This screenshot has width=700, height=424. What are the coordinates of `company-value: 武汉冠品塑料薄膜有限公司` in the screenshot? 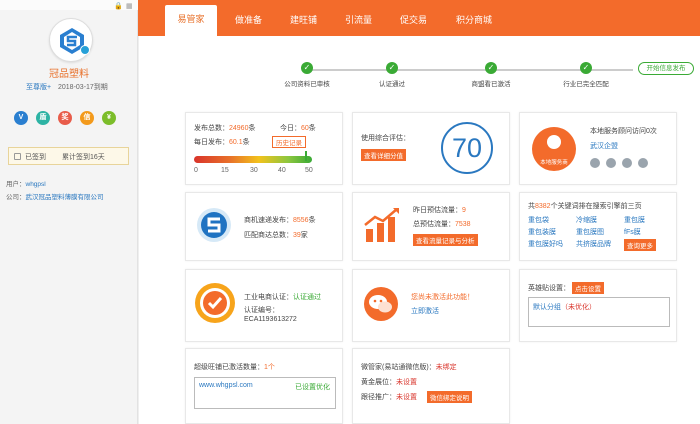 It's located at (65, 197).